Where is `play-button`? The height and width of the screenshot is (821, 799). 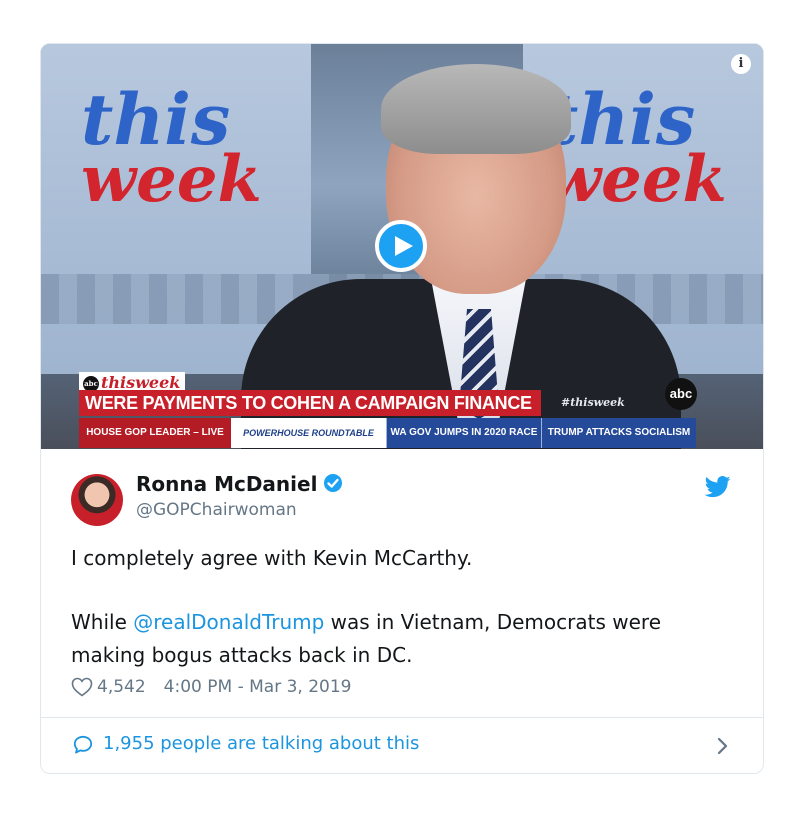
play-button is located at coordinates (401, 246).